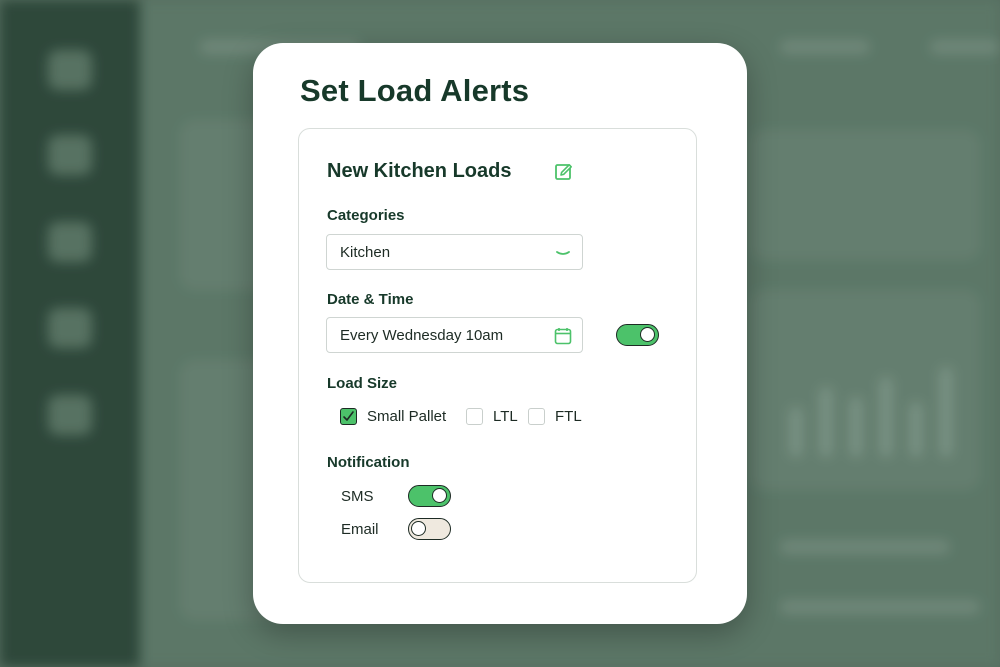 This screenshot has width=1000, height=667. Describe the element at coordinates (362, 383) in the screenshot. I see `load-size-label: Load Size` at that location.